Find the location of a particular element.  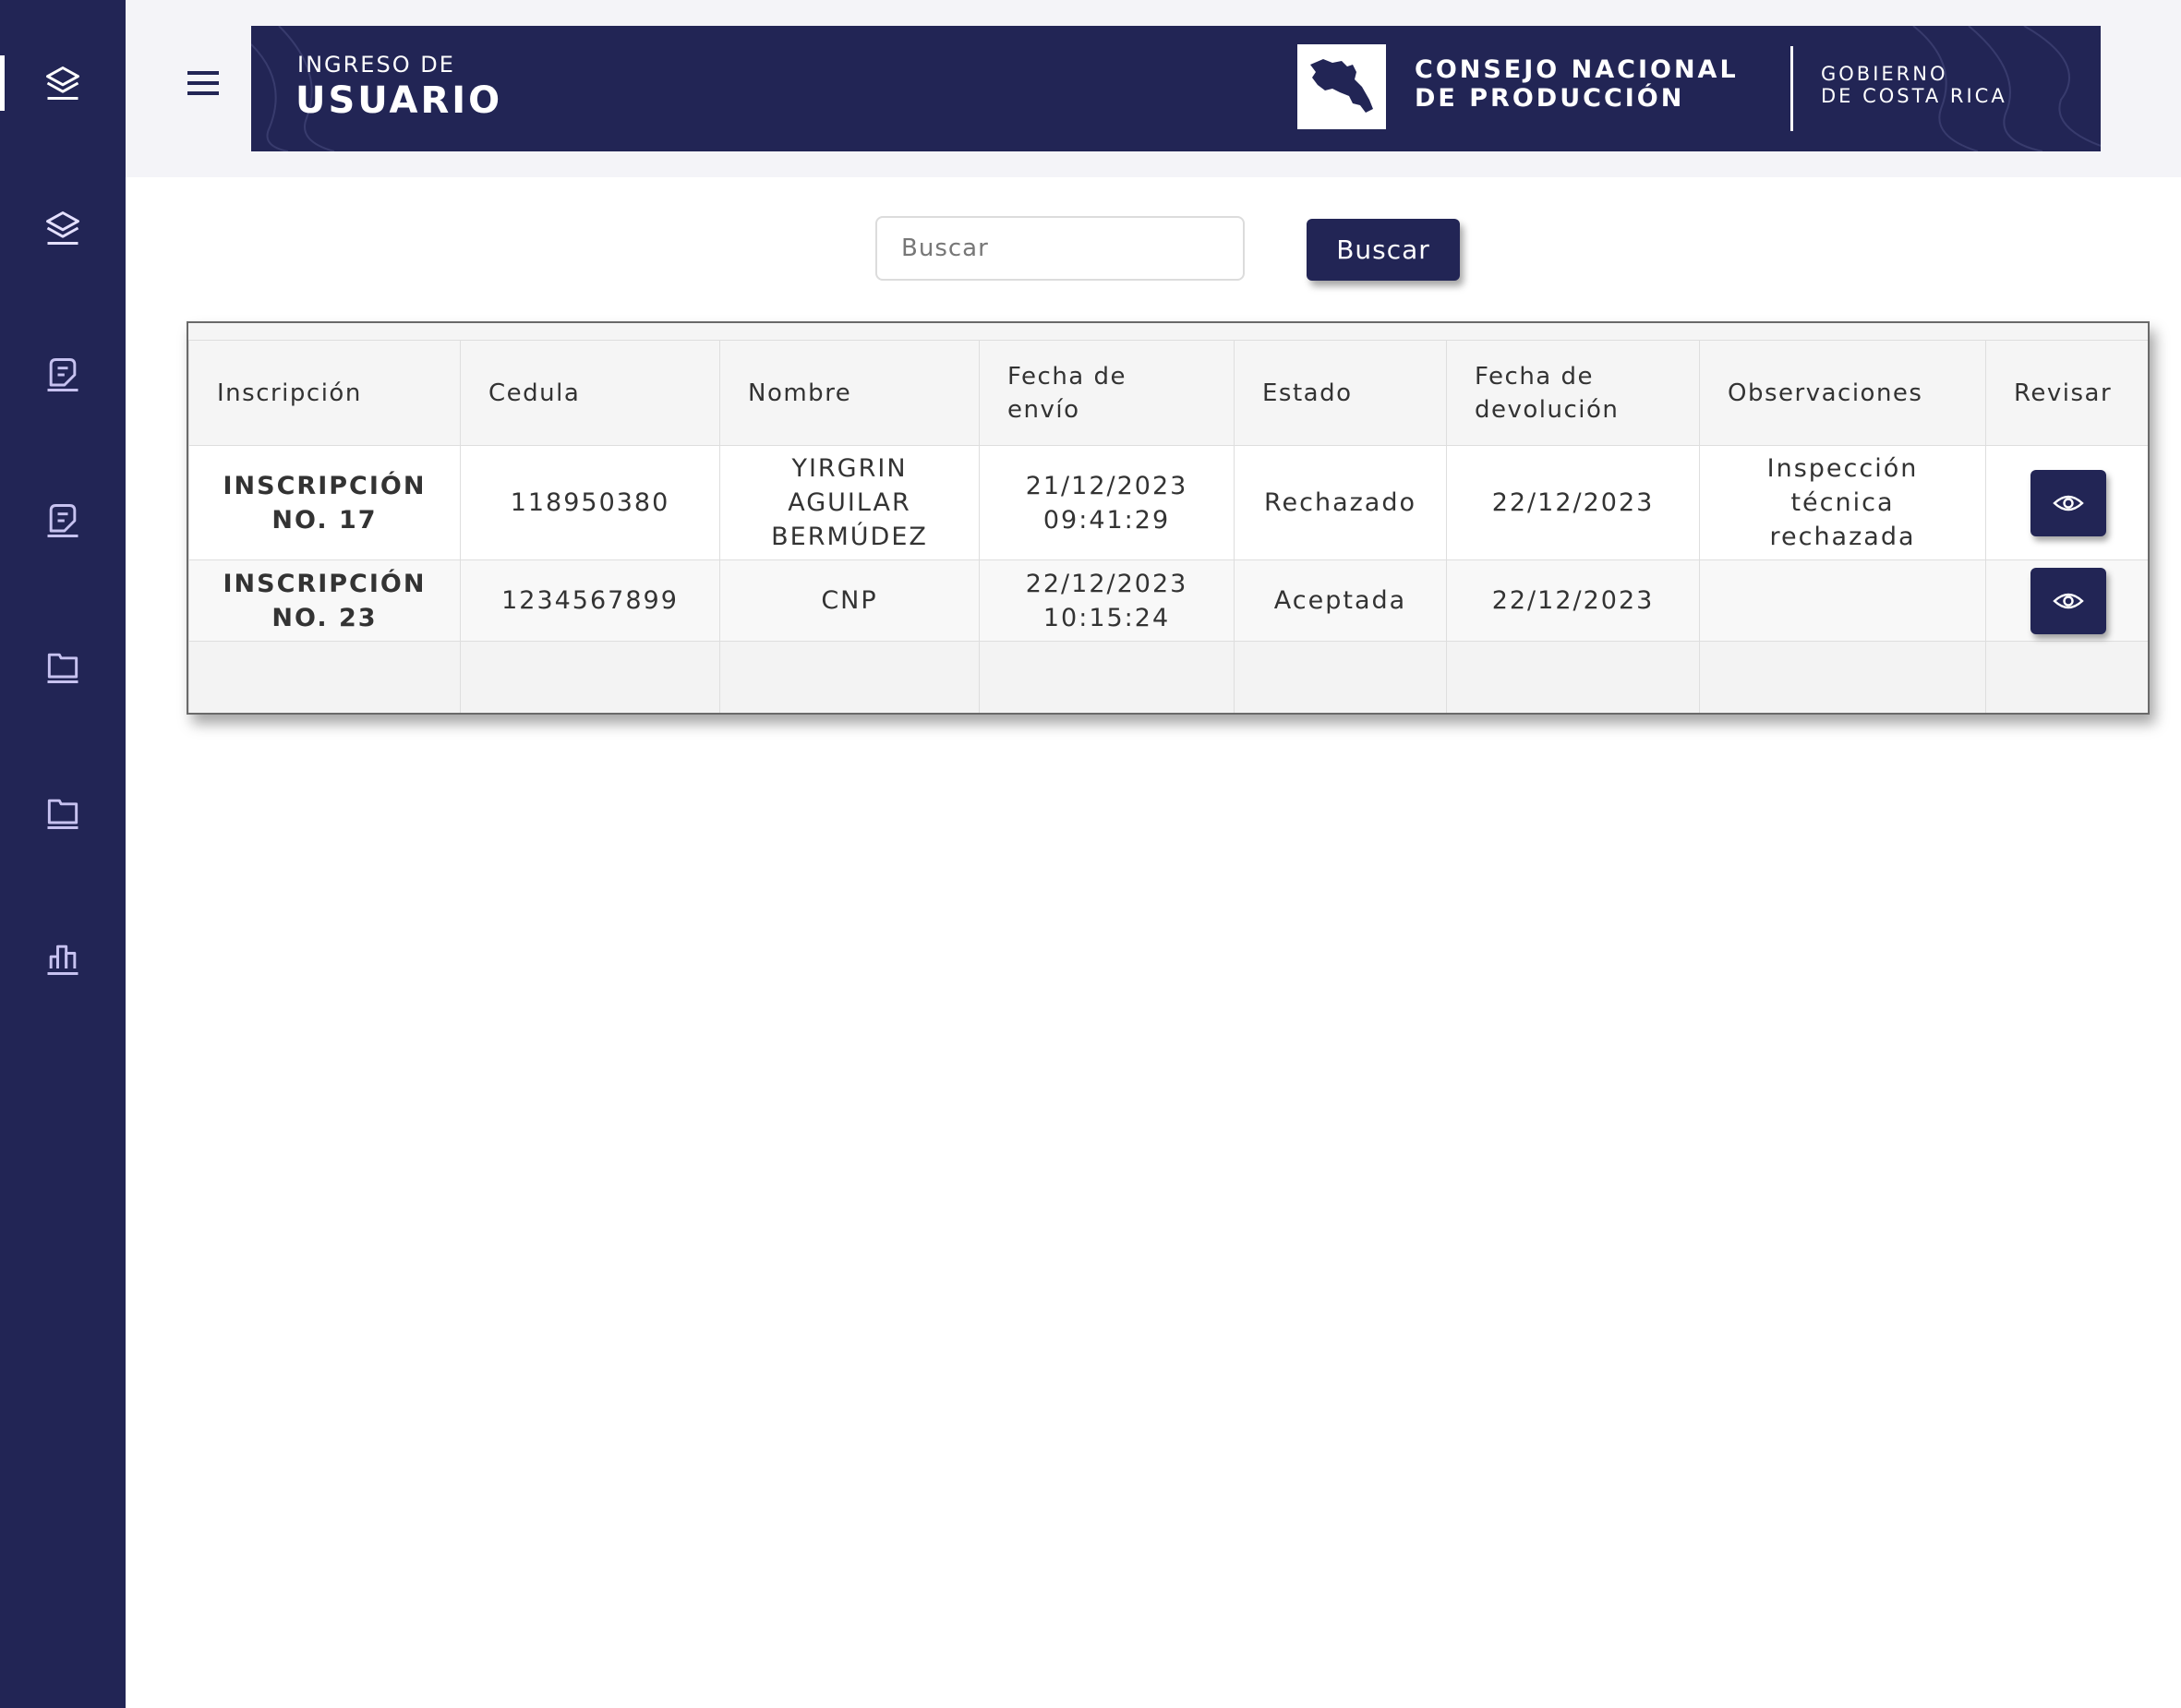

cell-fecha-envio-date: 21/12/2023 is located at coordinates (1106, 486).